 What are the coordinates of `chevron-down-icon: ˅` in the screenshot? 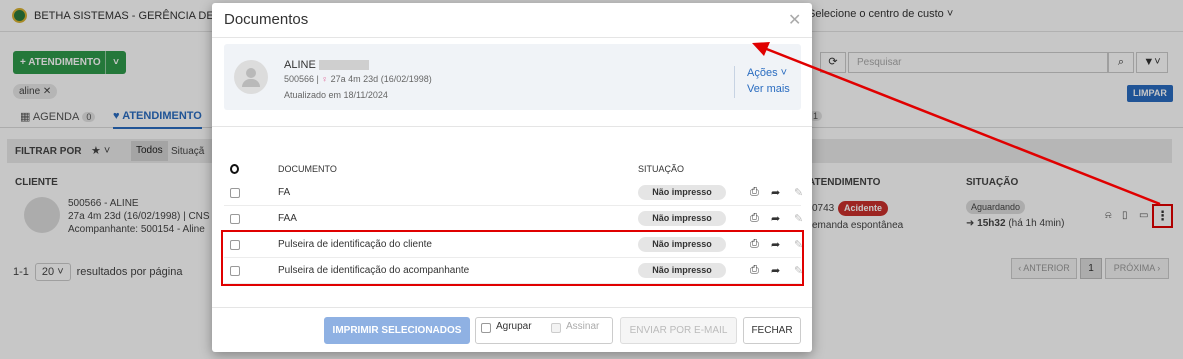 It's located at (784, 73).